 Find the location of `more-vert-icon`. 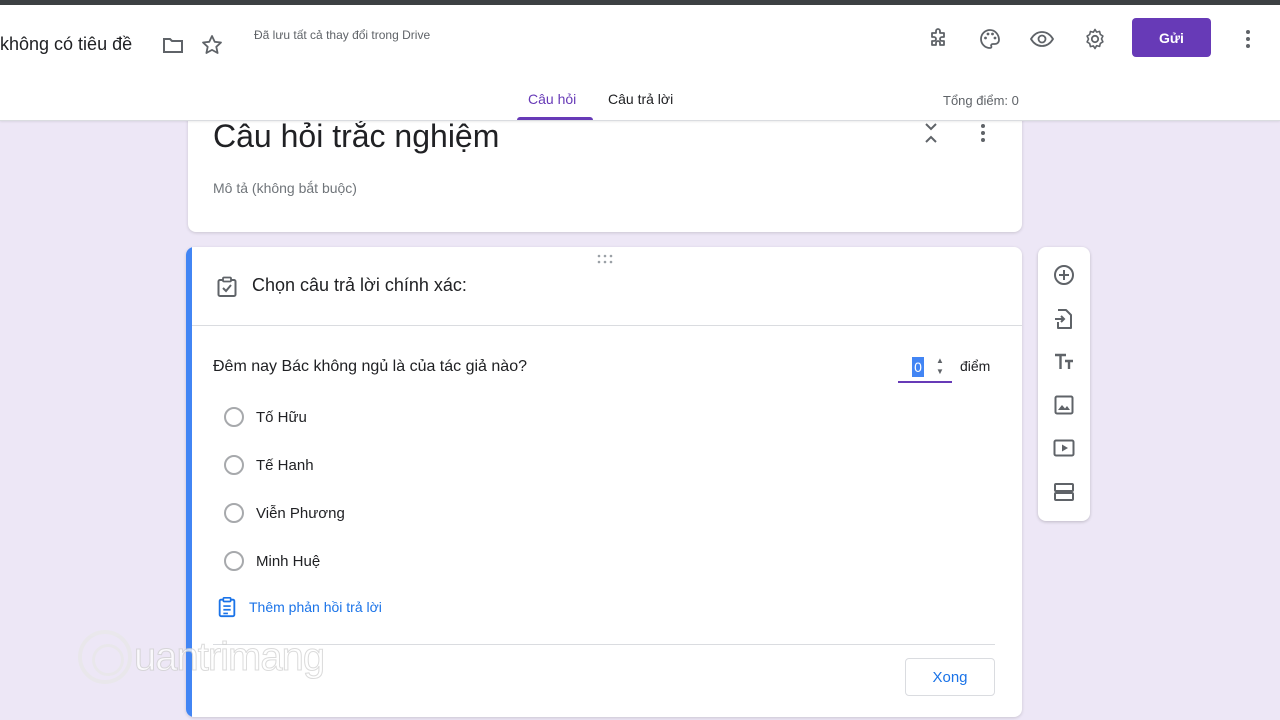

more-vert-icon is located at coordinates (1248, 39).